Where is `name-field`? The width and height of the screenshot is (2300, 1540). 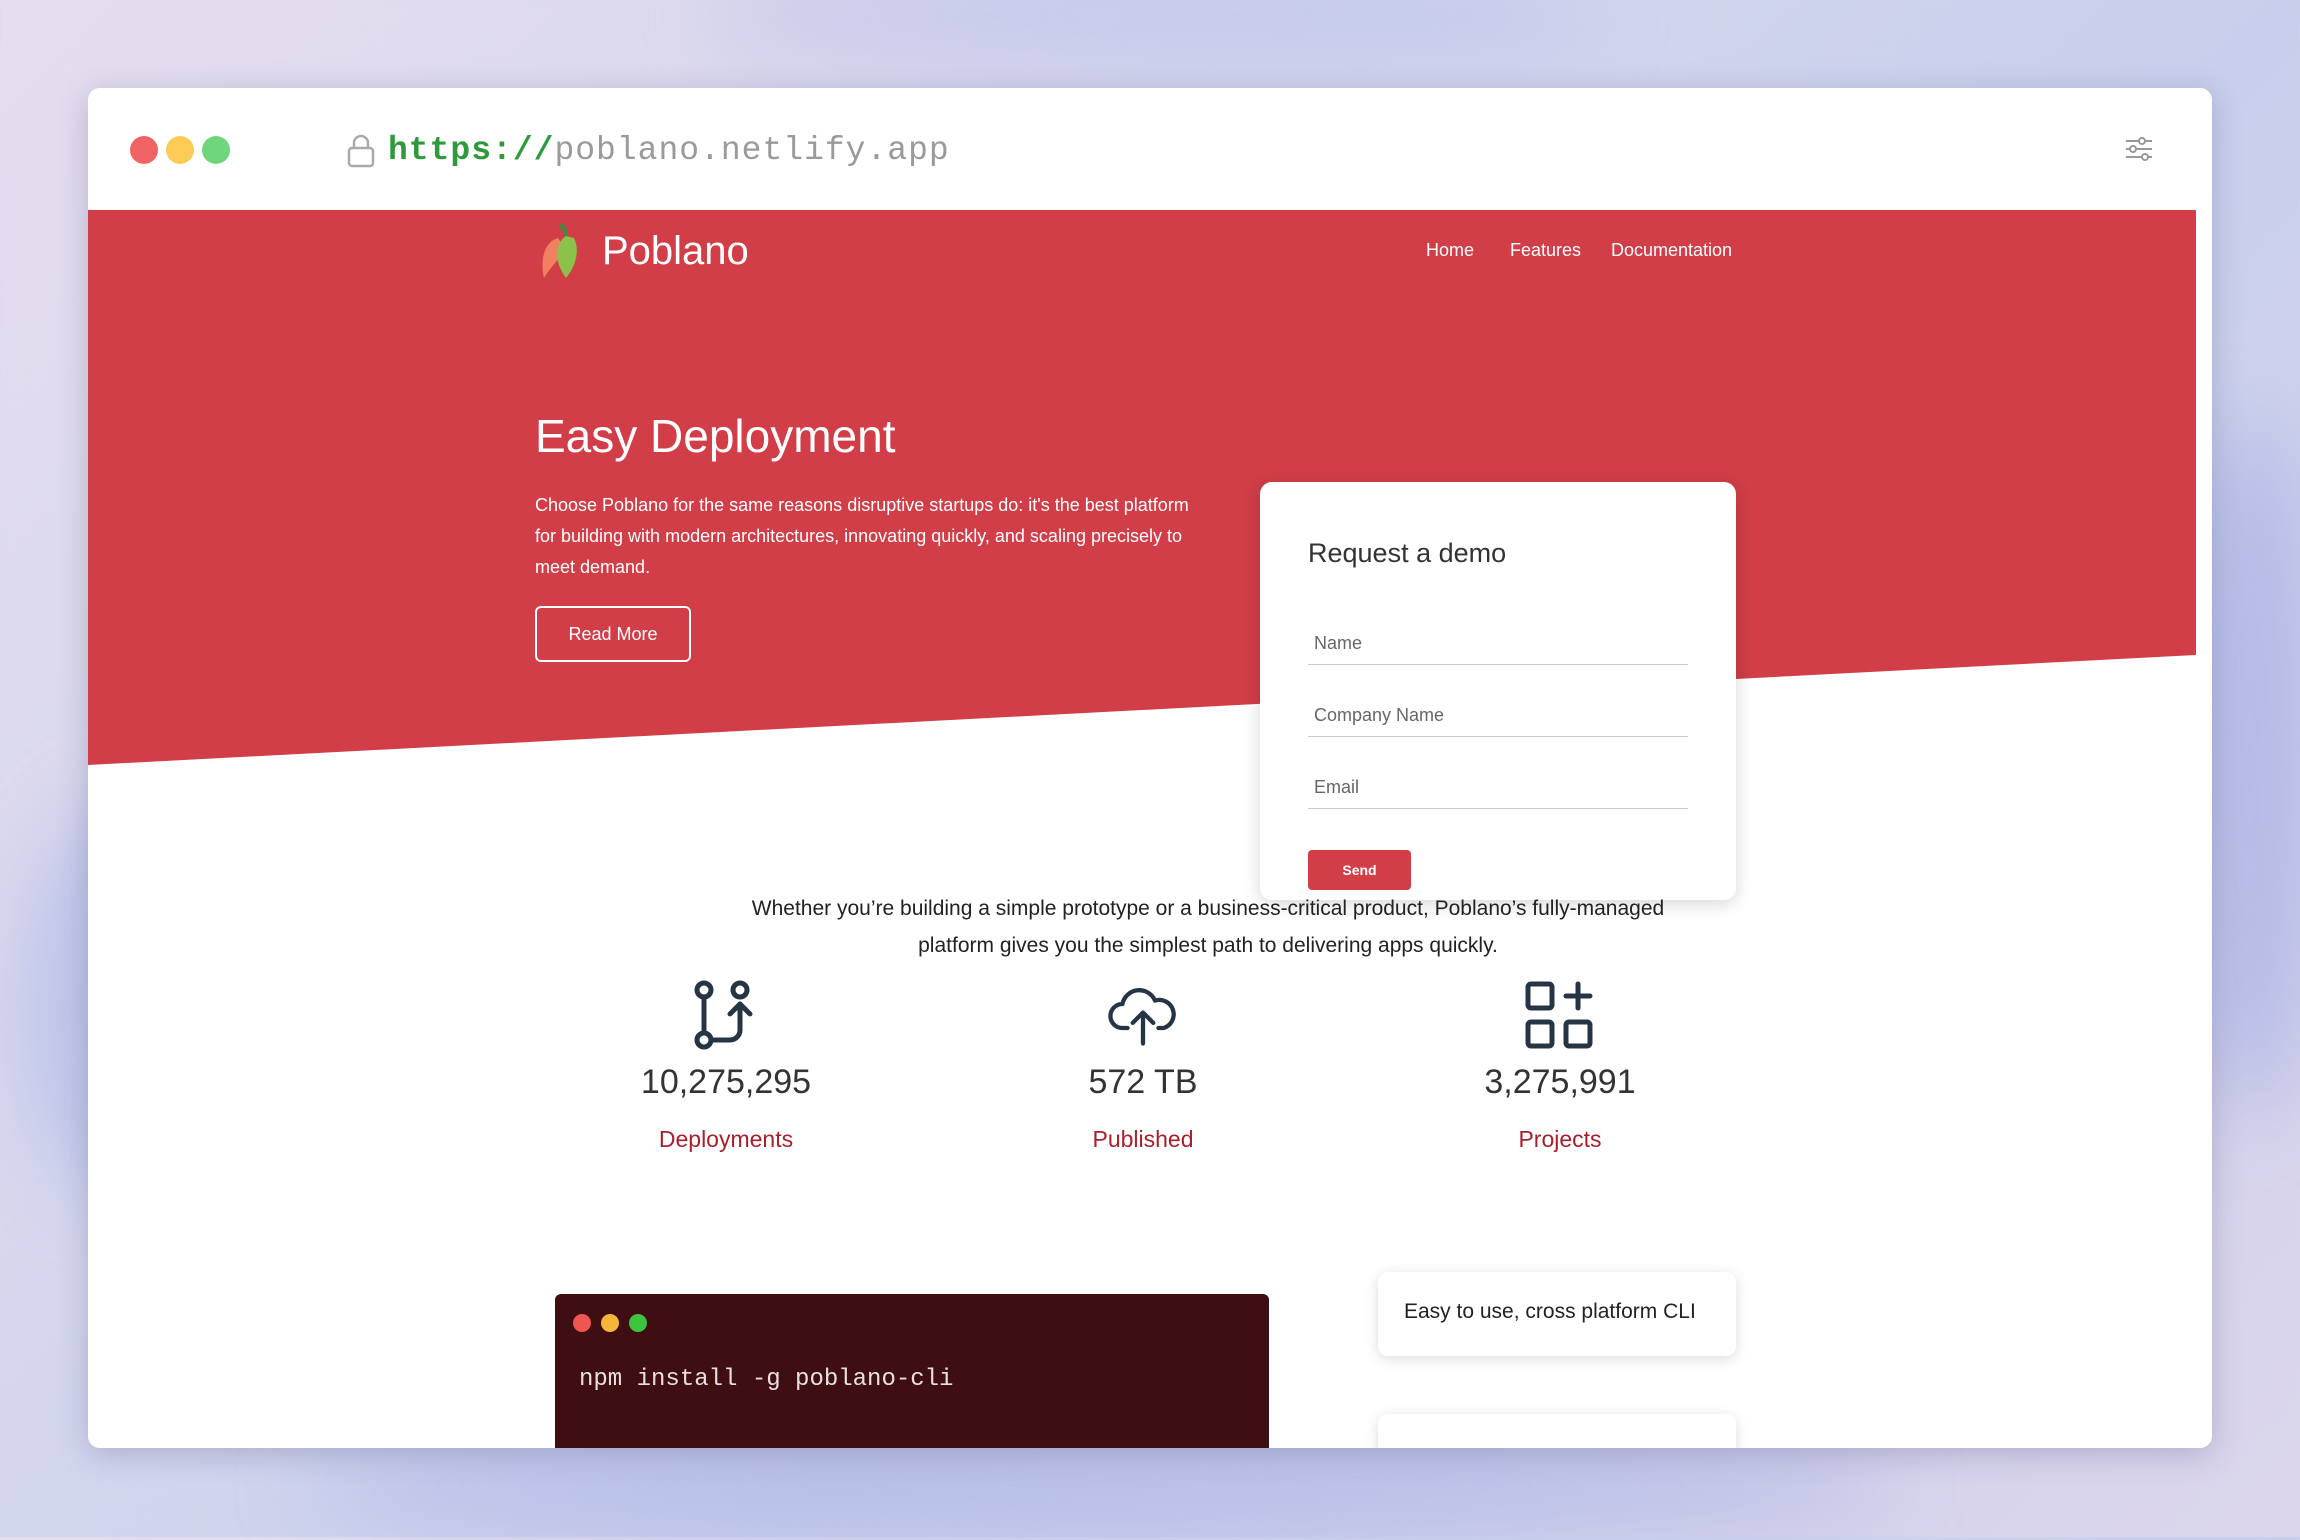 name-field is located at coordinates (1498, 643).